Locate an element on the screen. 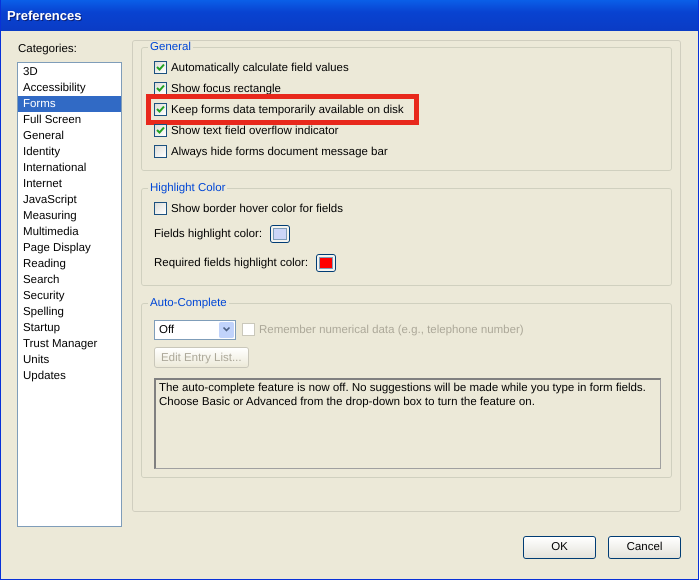 The width and height of the screenshot is (699, 580). category-item: Units is located at coordinates (69, 360).